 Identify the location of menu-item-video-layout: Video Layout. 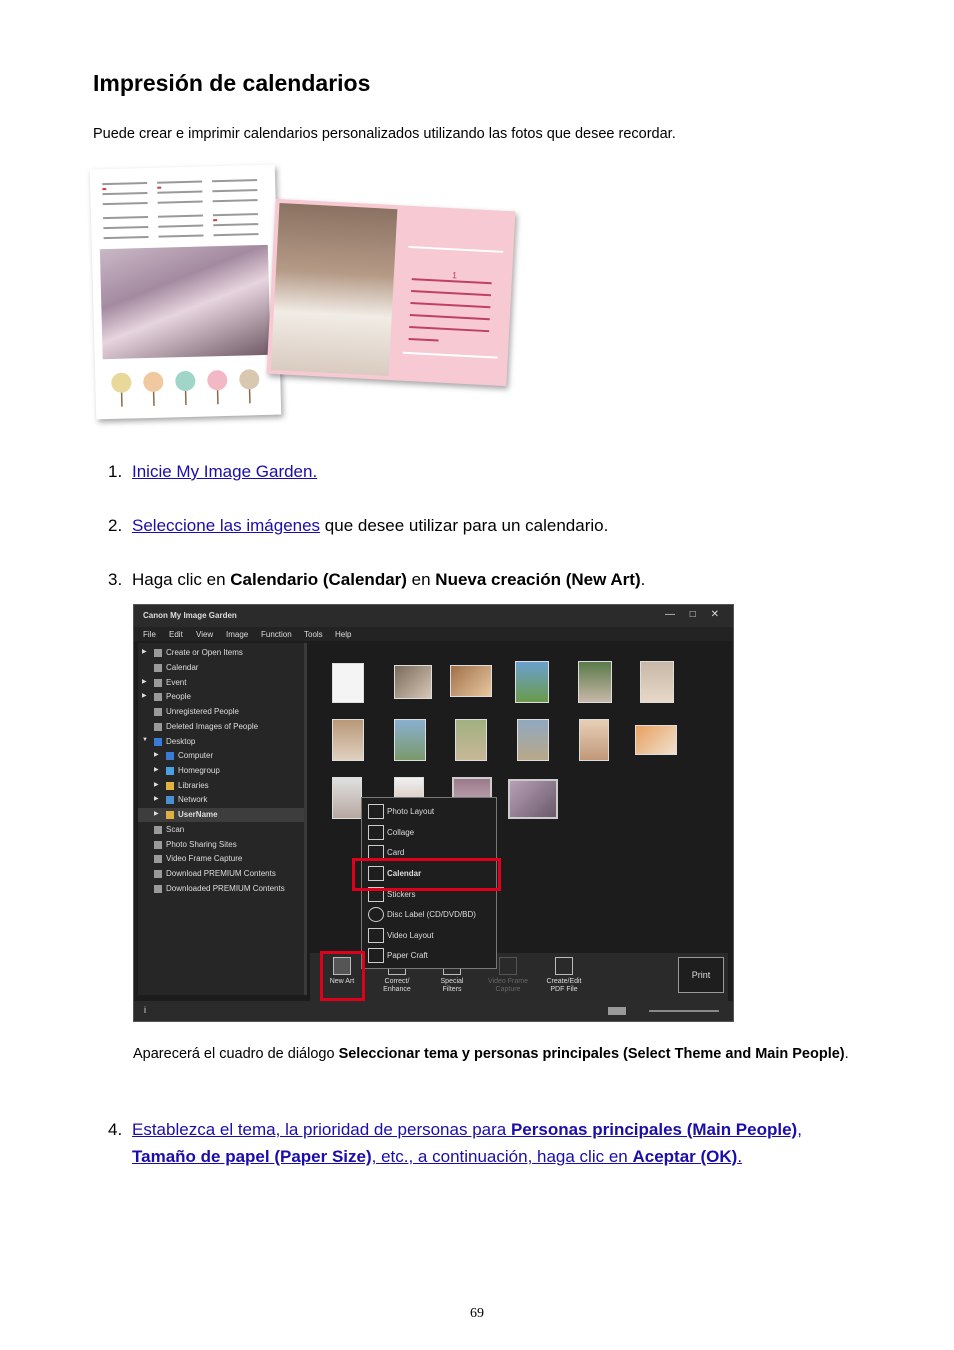
(429, 935).